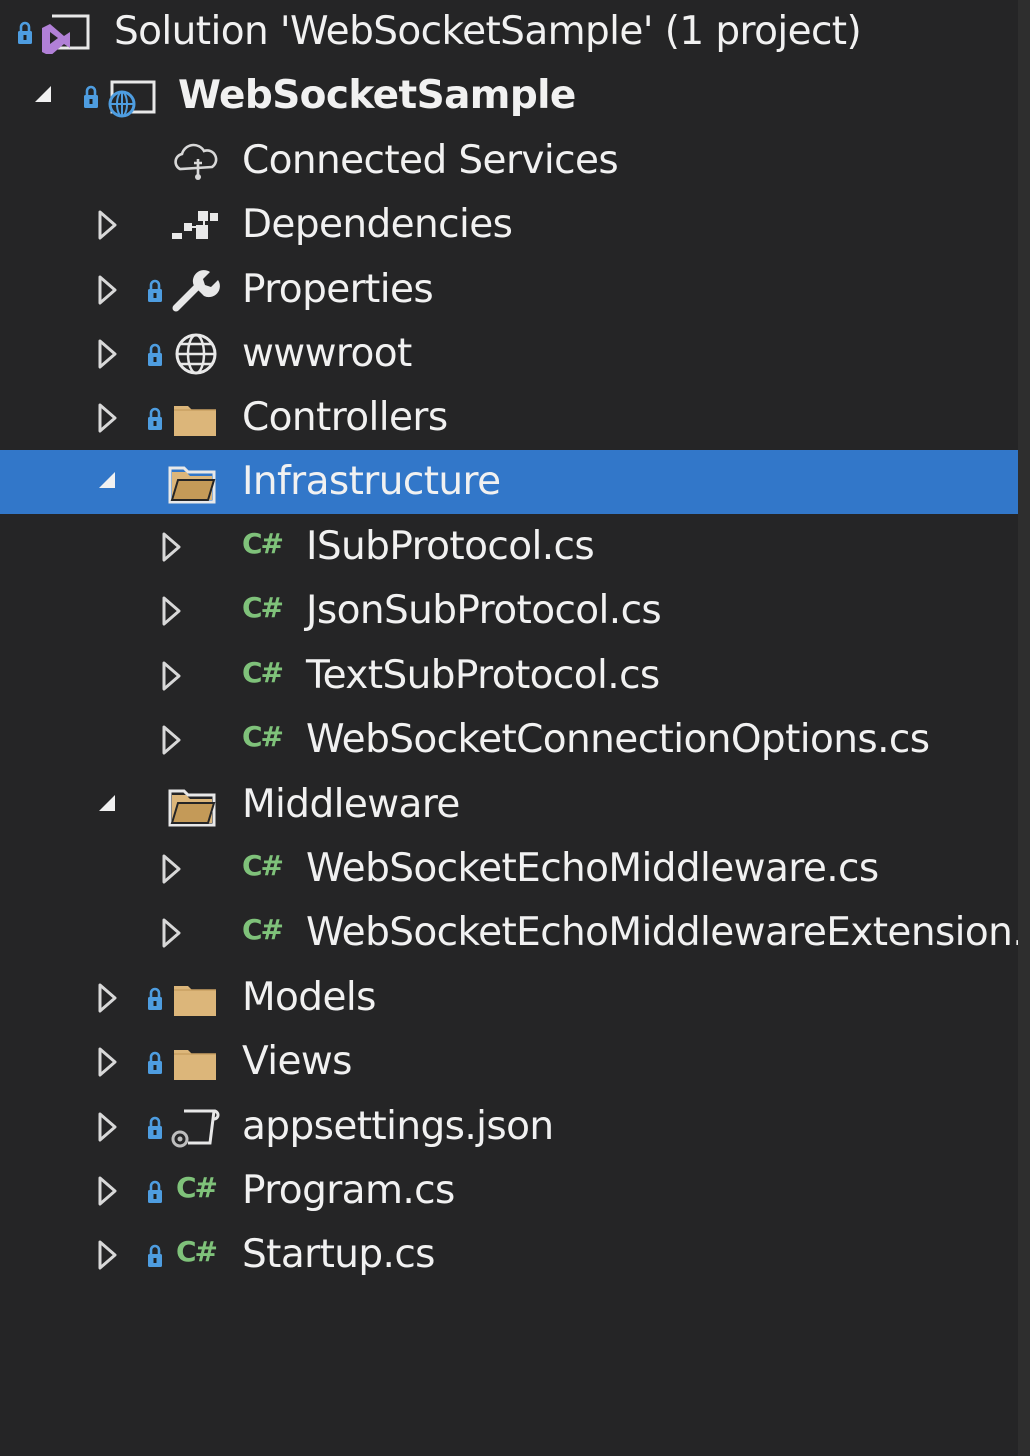 The height and width of the screenshot is (1456, 1030). What do you see at coordinates (371, 481) in the screenshot?
I see `infrastructure-label: Infrastructure` at bounding box center [371, 481].